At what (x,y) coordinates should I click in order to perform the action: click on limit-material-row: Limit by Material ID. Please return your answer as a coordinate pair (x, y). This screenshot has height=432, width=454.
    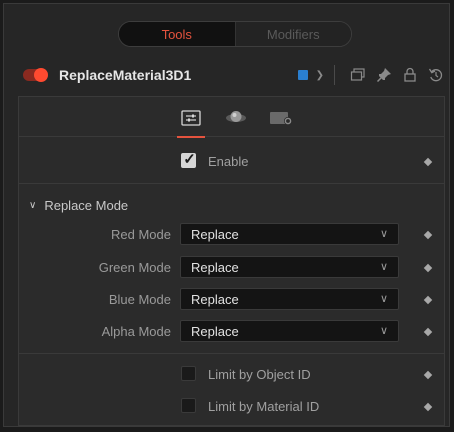
    Looking at the image, I should click on (231, 407).